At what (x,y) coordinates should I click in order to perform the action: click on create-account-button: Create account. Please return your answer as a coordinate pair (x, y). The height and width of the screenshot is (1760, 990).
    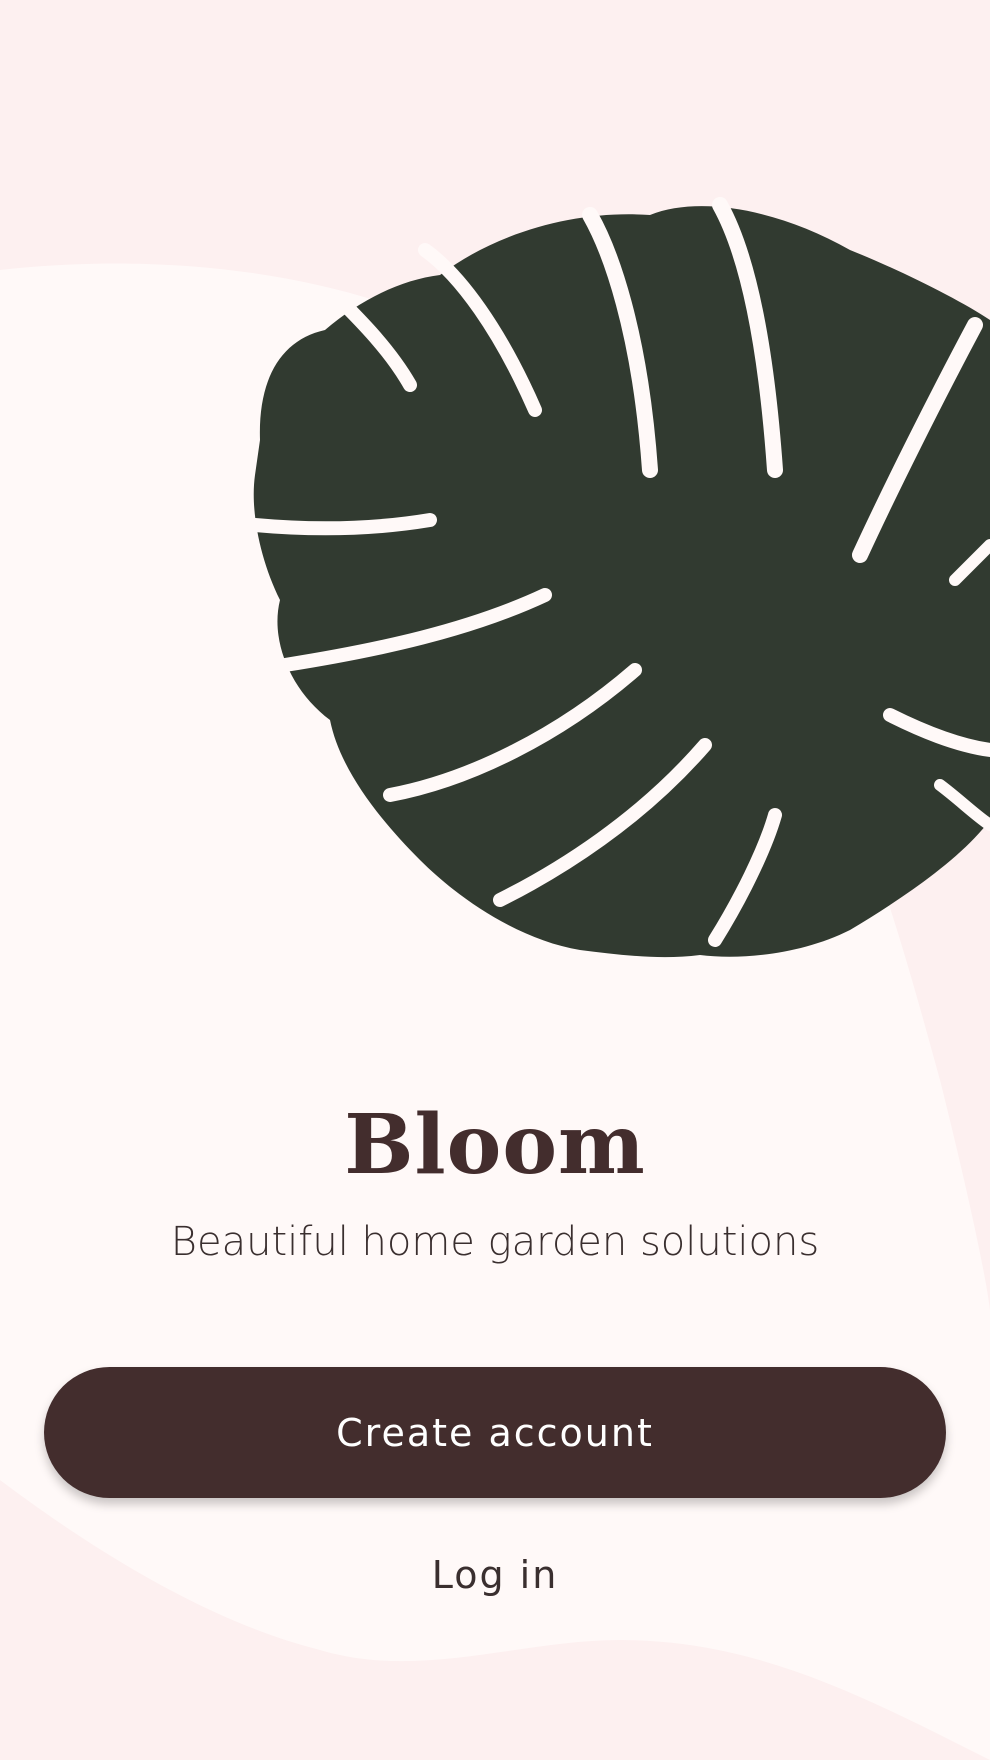
    Looking at the image, I should click on (495, 1432).